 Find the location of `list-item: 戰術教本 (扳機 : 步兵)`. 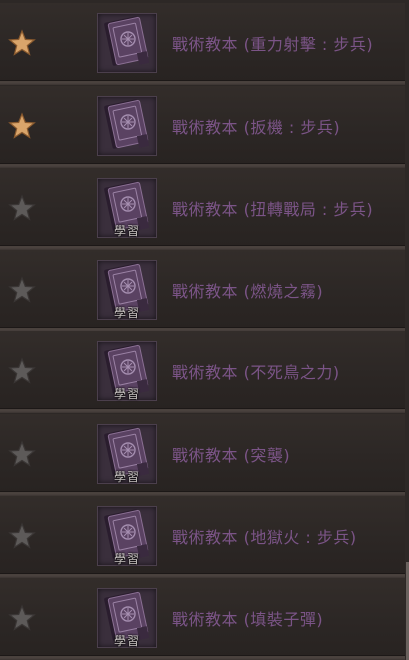

list-item: 戰術教本 (扳機 : 步兵) is located at coordinates (202, 127).